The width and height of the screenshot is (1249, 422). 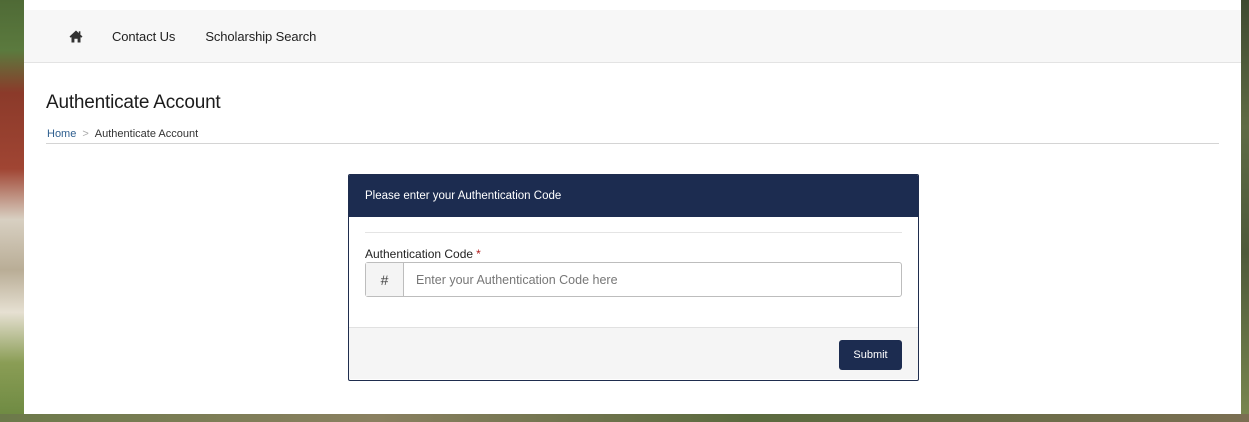 I want to click on card-body: Authentication Code * #, so click(x=633, y=272).